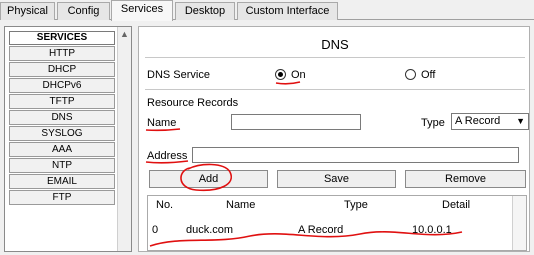 This screenshot has width=534, height=255. Describe the element at coordinates (208, 179) in the screenshot. I see `add-button: Add` at that location.